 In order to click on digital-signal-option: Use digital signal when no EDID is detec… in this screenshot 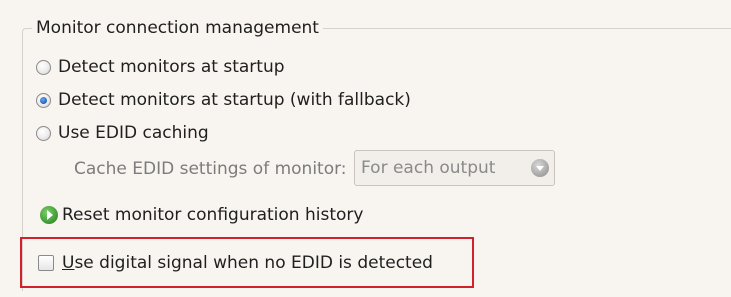, I will do `click(235, 263)`.